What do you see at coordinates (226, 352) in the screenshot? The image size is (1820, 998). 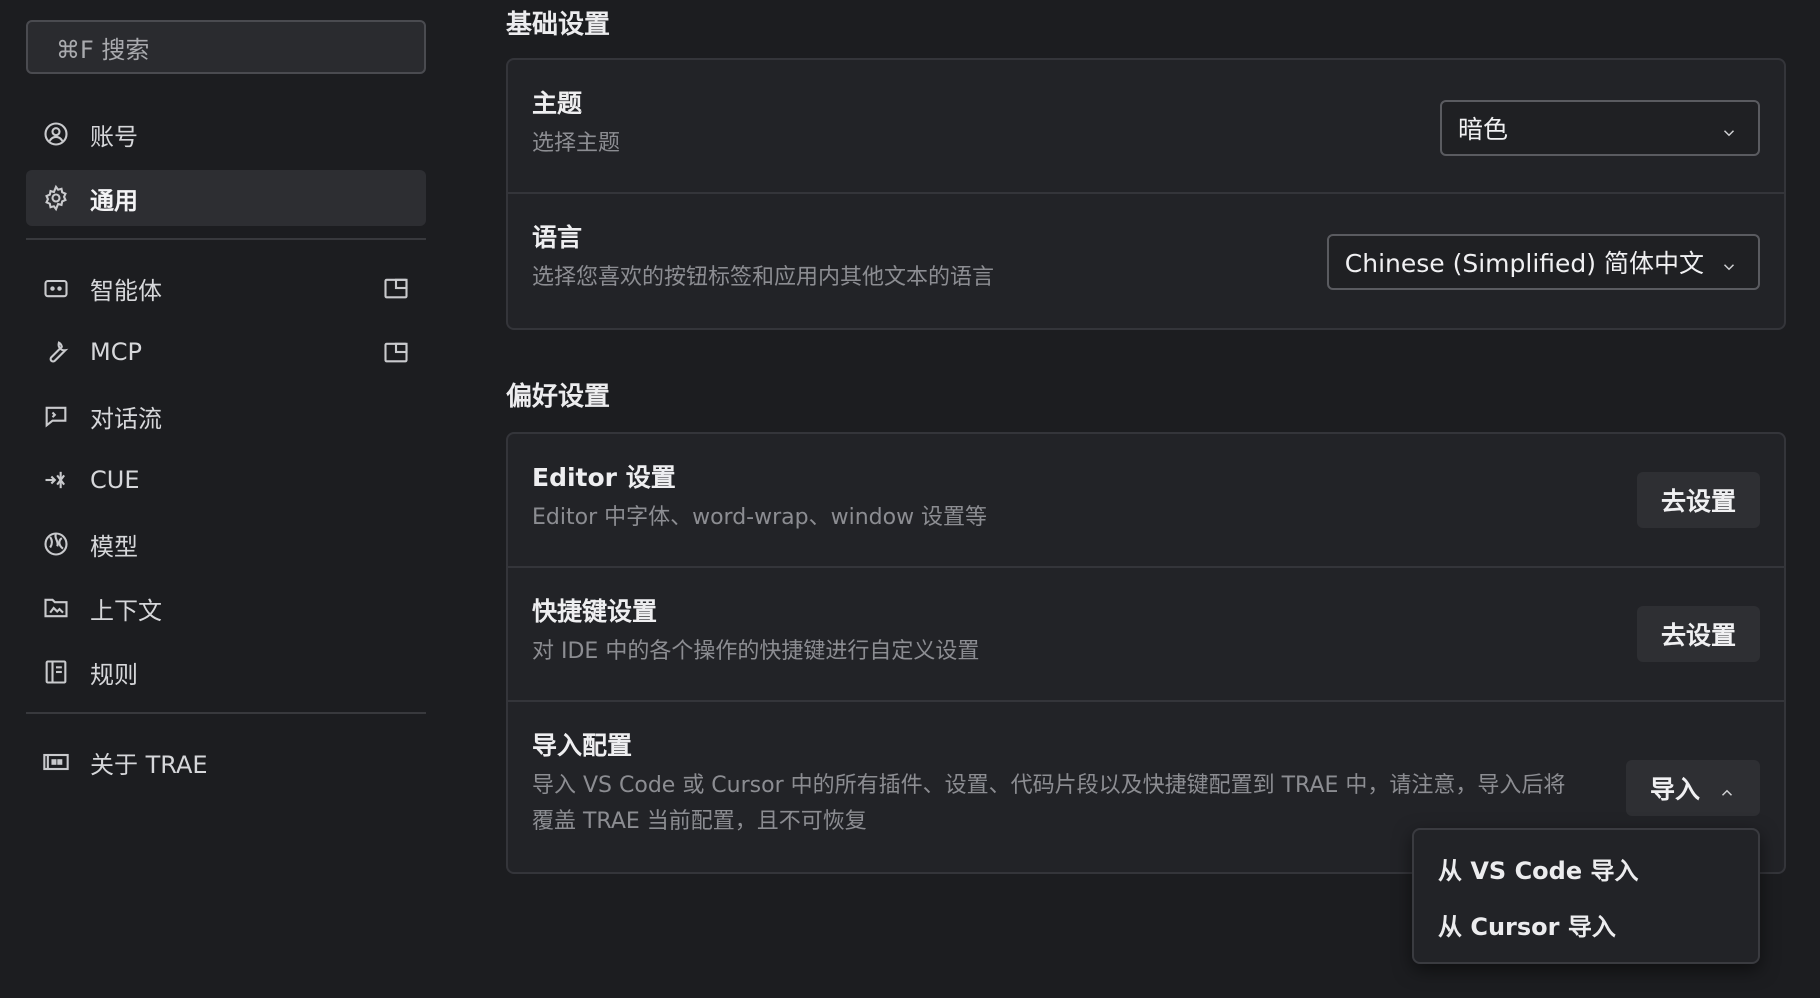 I see `sidebar-item-mcp: MCP` at bounding box center [226, 352].